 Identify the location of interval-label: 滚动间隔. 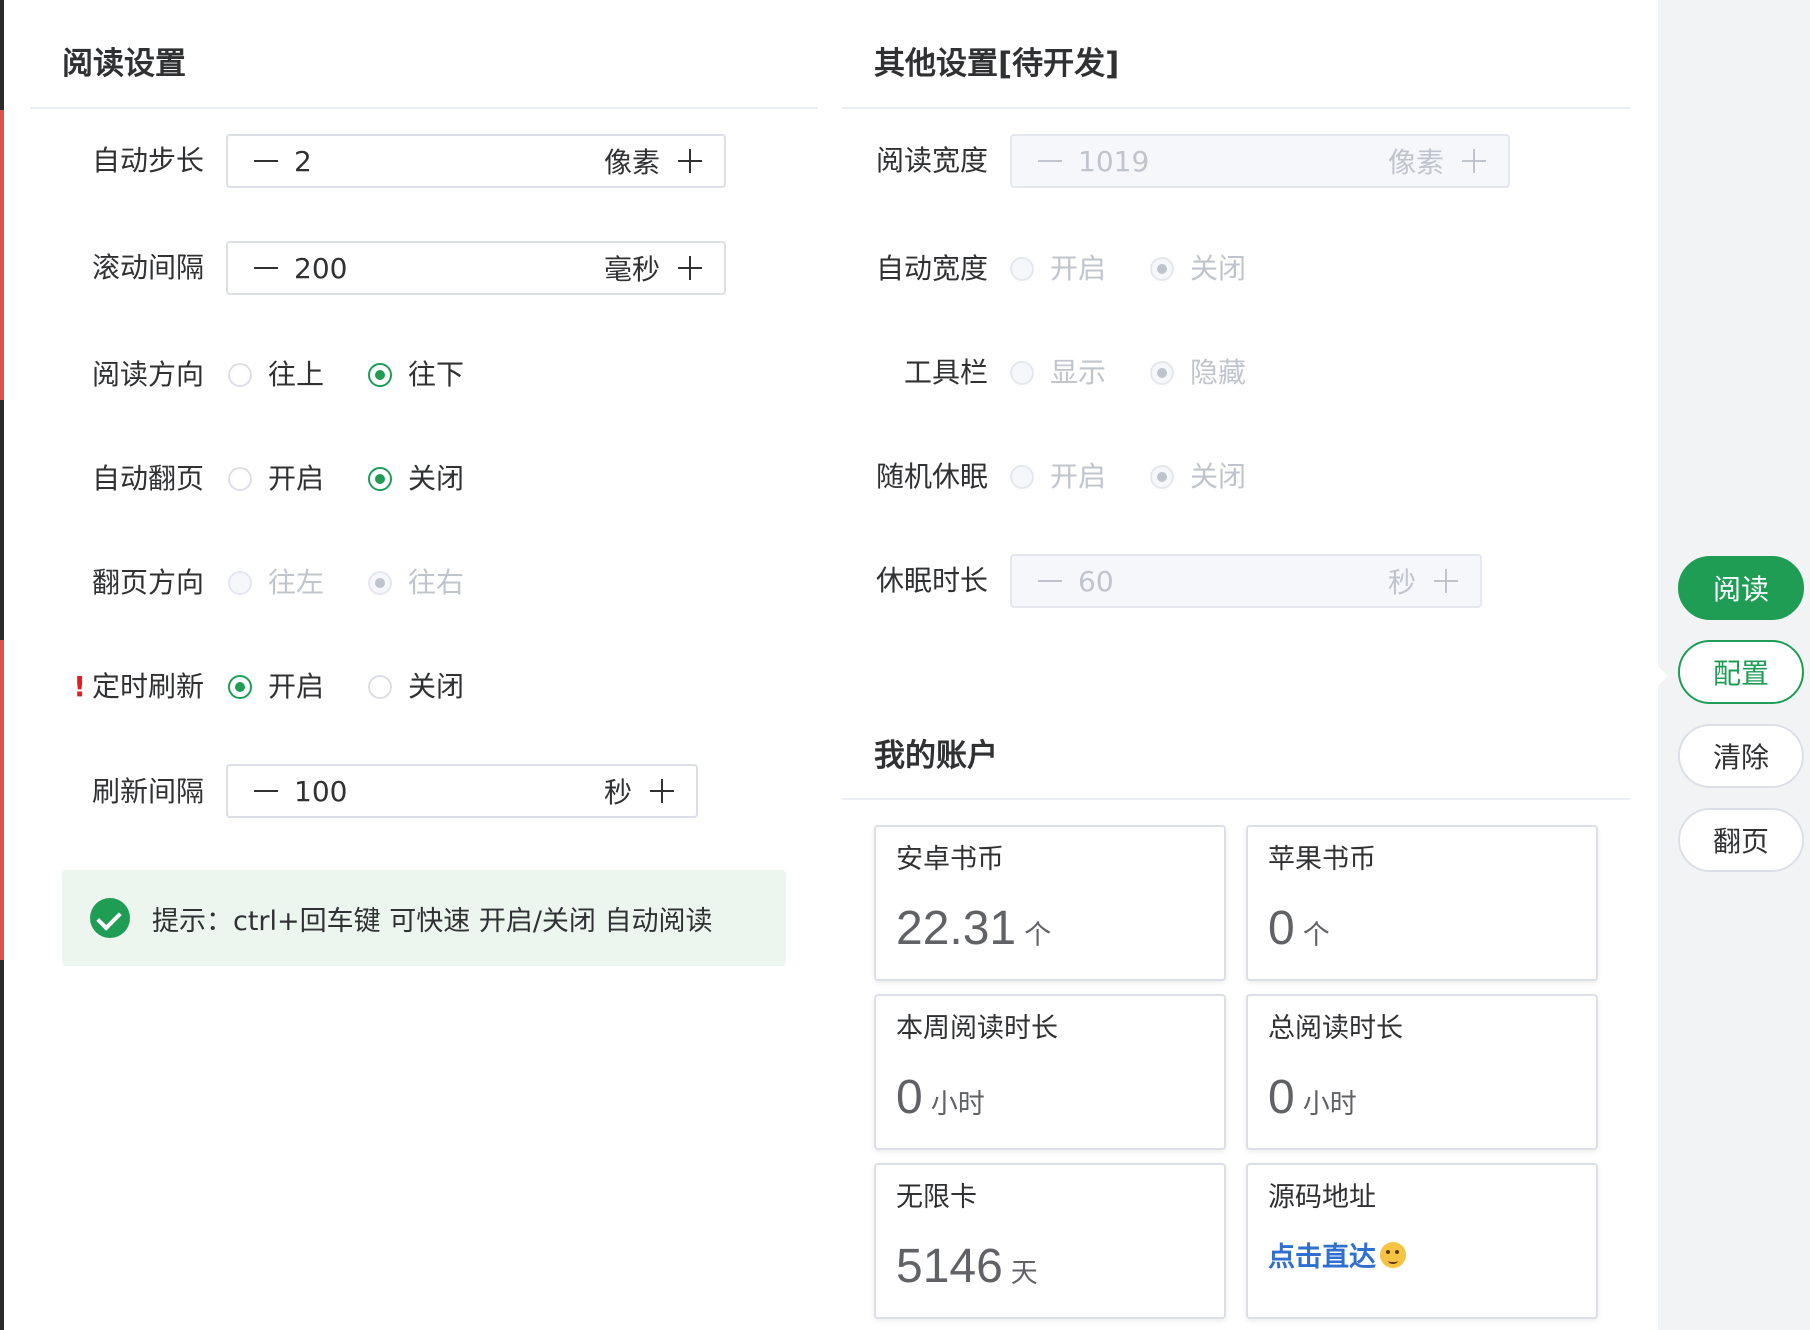
(147, 267).